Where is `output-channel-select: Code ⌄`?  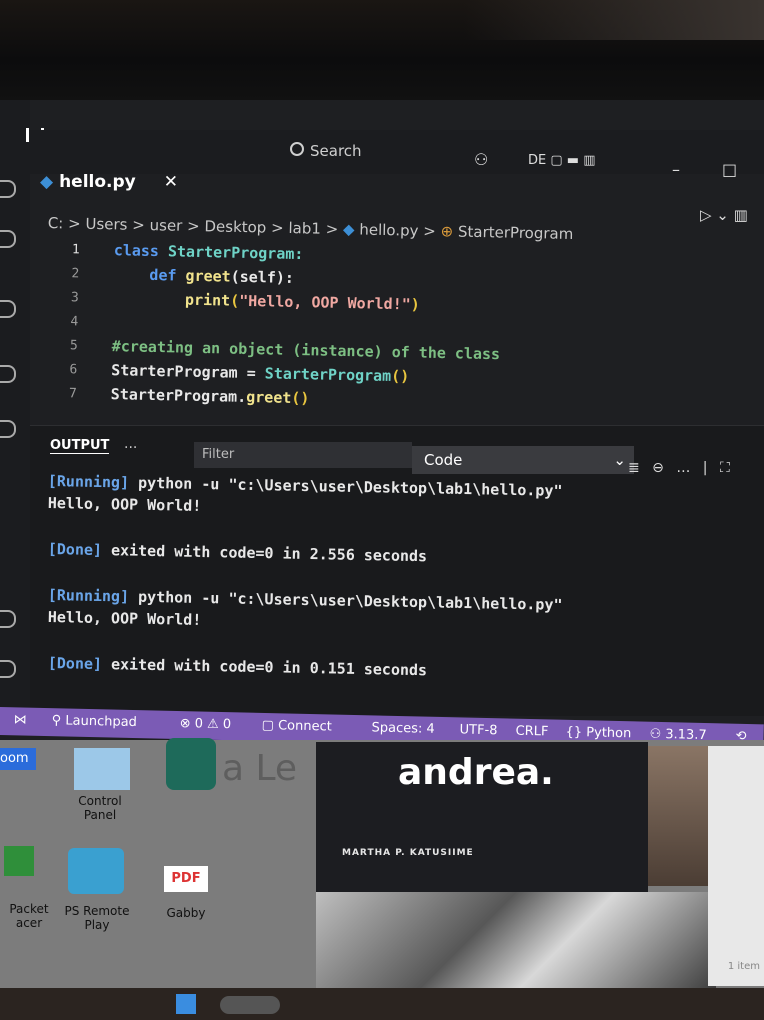 output-channel-select: Code ⌄ is located at coordinates (523, 460).